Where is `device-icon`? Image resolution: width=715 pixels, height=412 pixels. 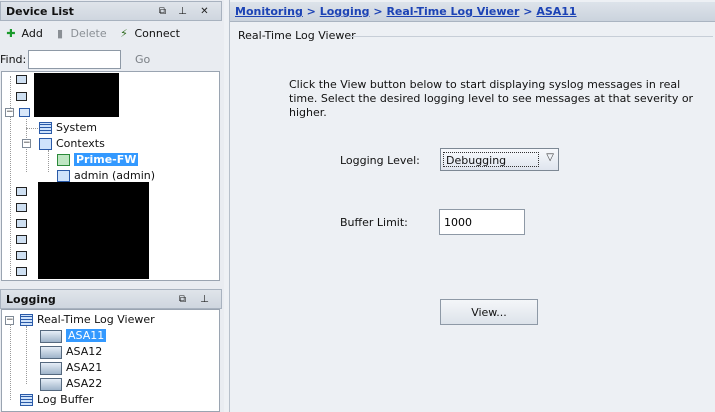
device-icon is located at coordinates (24, 112).